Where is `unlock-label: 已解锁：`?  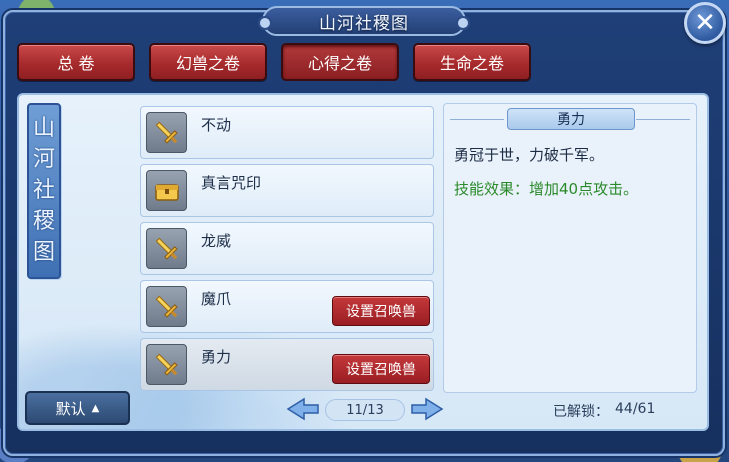
unlock-label: 已解锁： is located at coordinates (581, 412).